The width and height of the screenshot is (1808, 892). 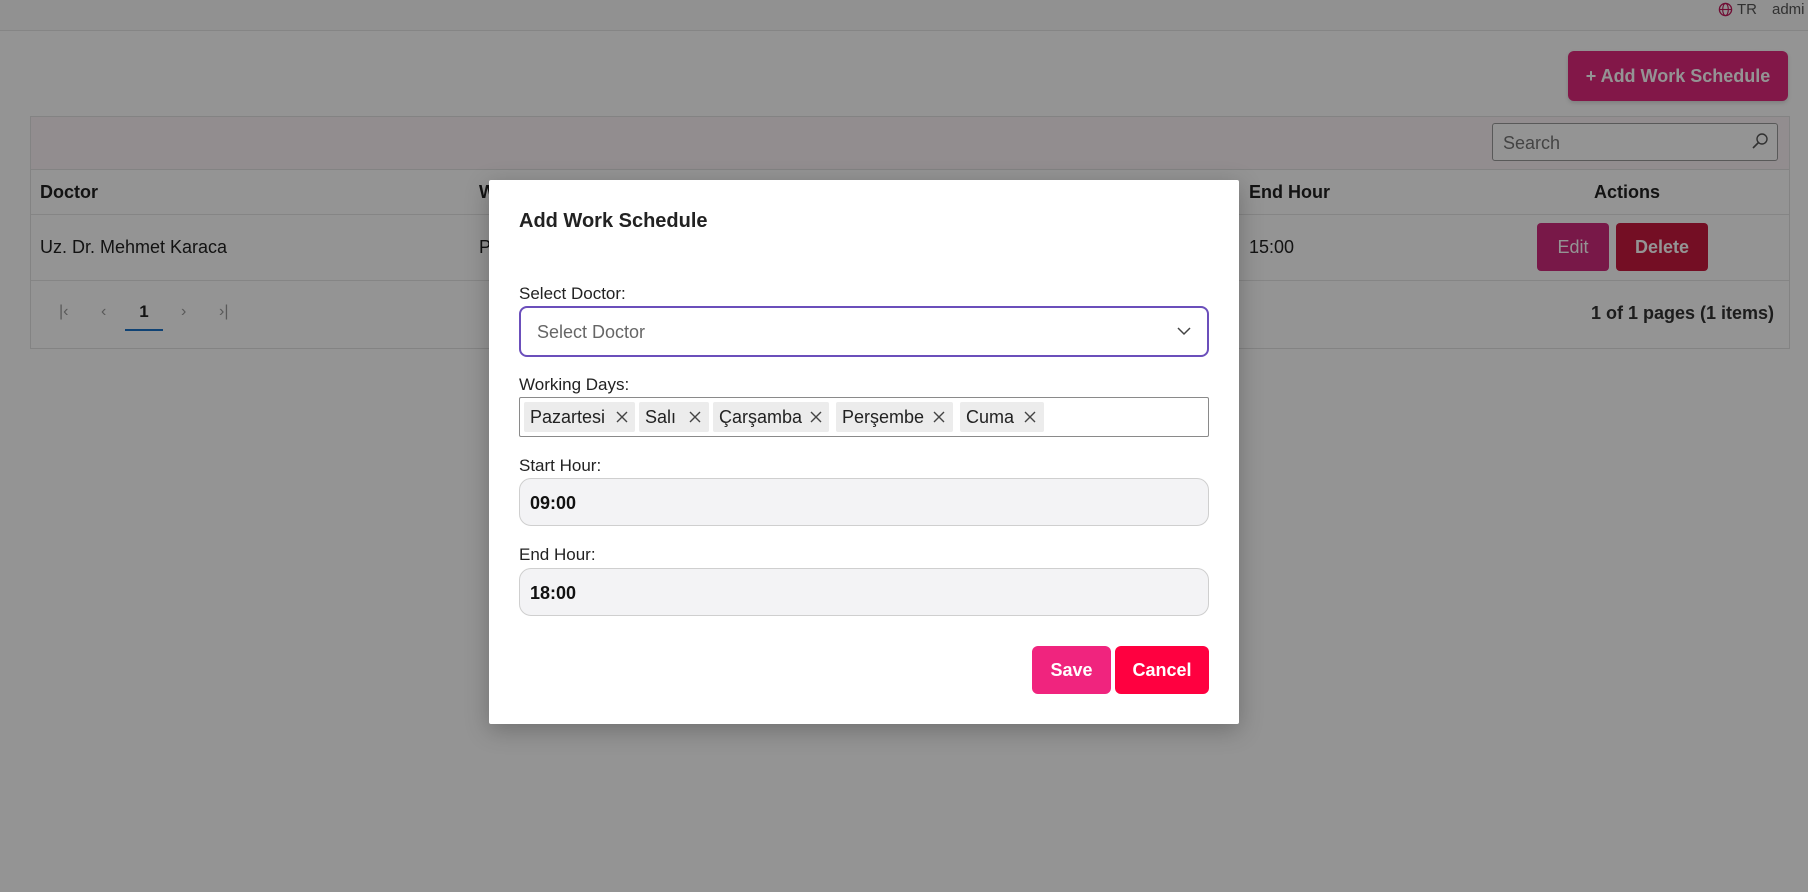 What do you see at coordinates (990, 417) in the screenshot?
I see `tag-label: Cuma` at bounding box center [990, 417].